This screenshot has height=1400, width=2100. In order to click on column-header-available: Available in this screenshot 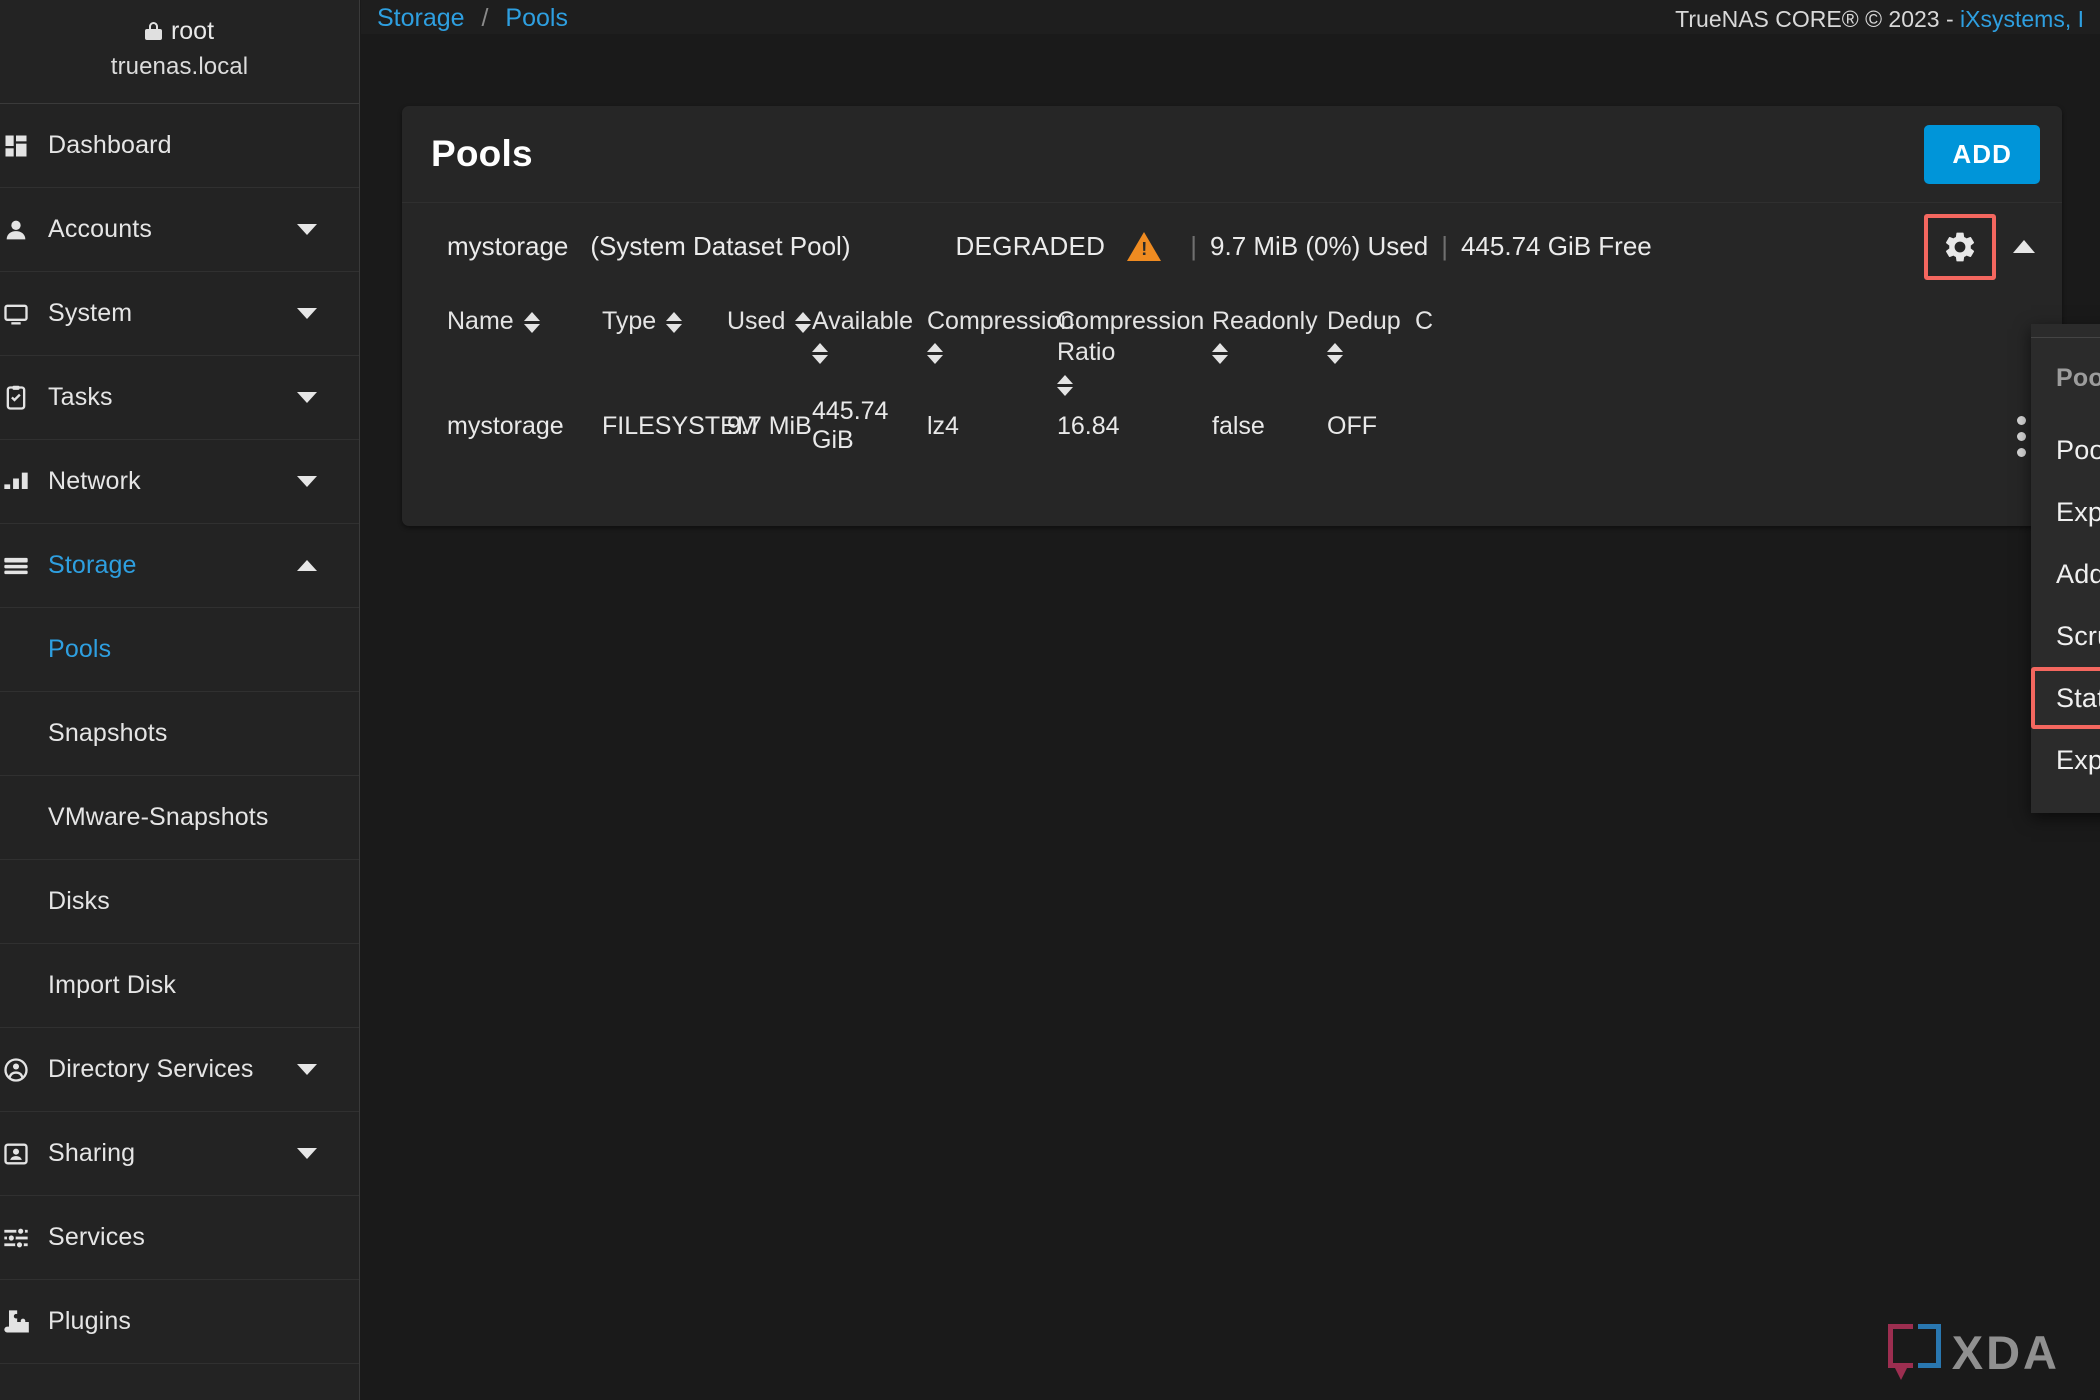, I will do `click(869, 335)`.